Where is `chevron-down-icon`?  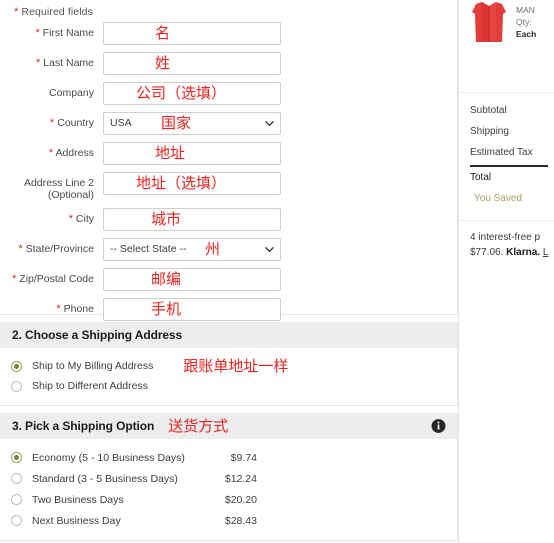
chevron-down-icon is located at coordinates (269, 249).